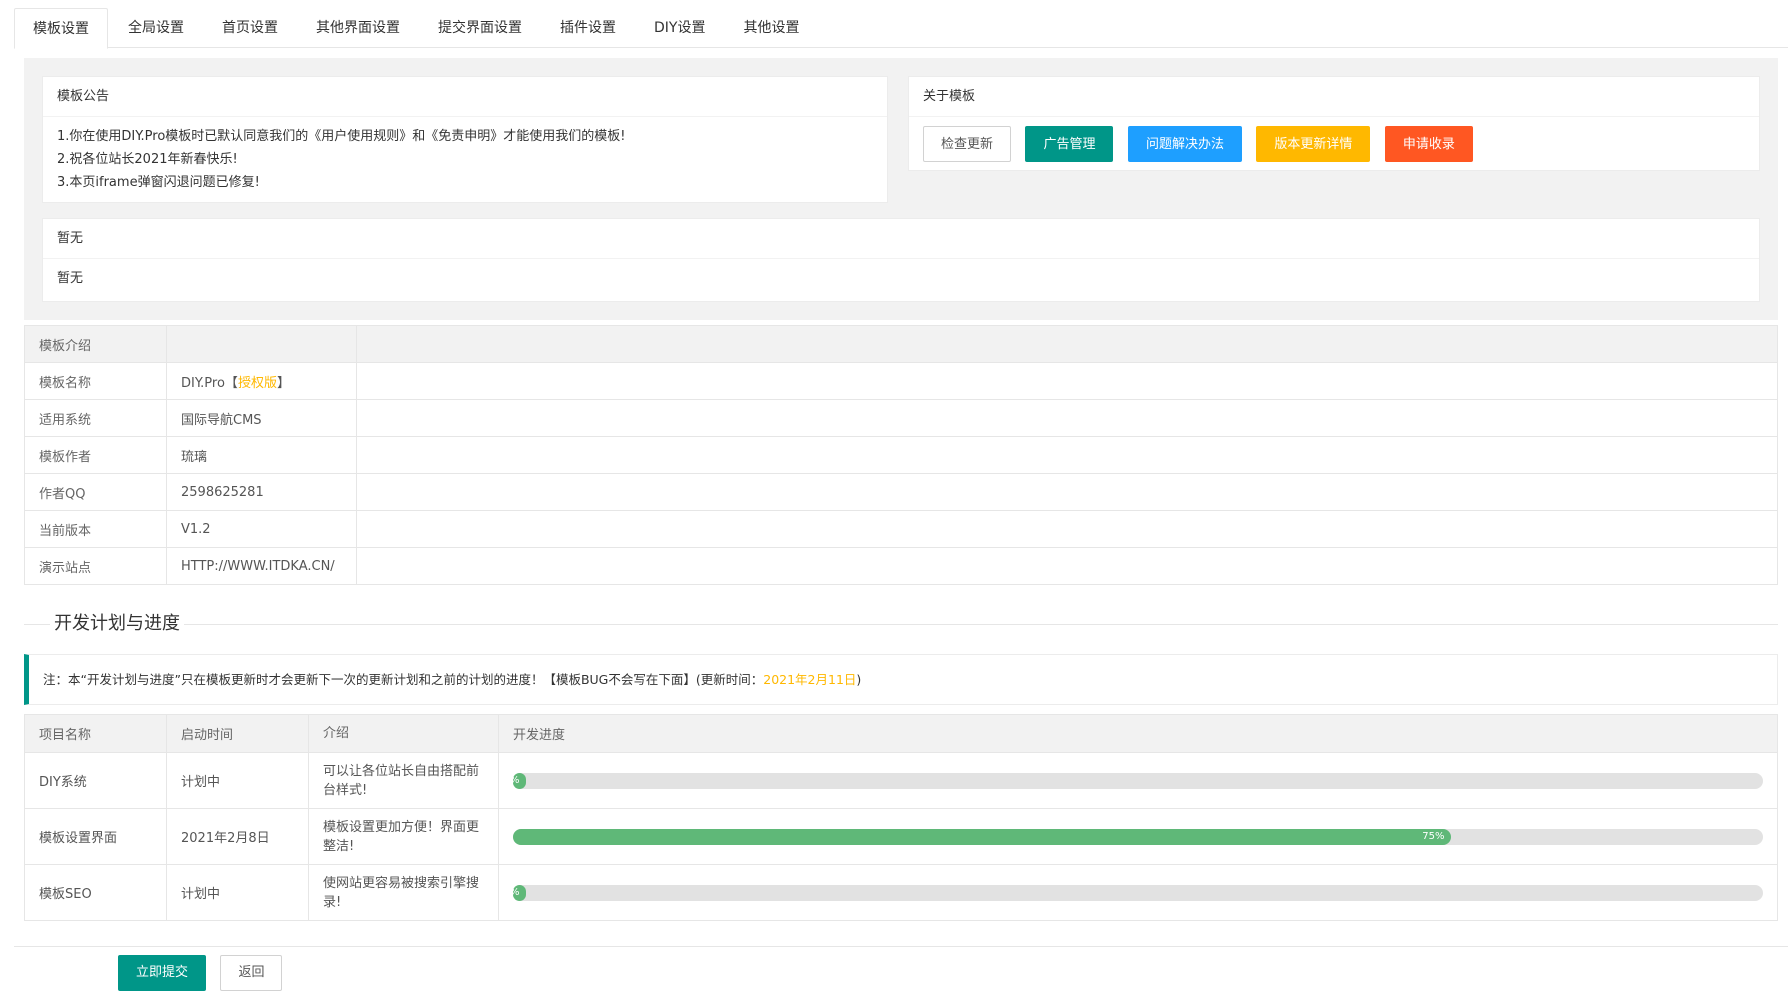 Image resolution: width=1788 pixels, height=1006 pixels. I want to click on check-update-button: 检查更新, so click(967, 144).